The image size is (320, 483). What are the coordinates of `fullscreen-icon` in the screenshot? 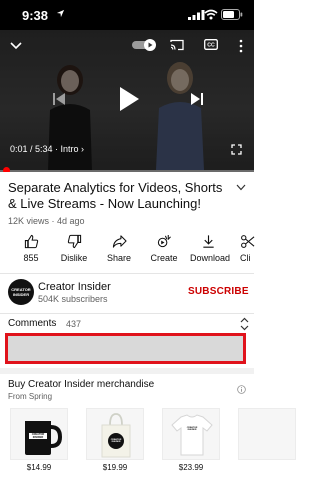 It's located at (236, 149).